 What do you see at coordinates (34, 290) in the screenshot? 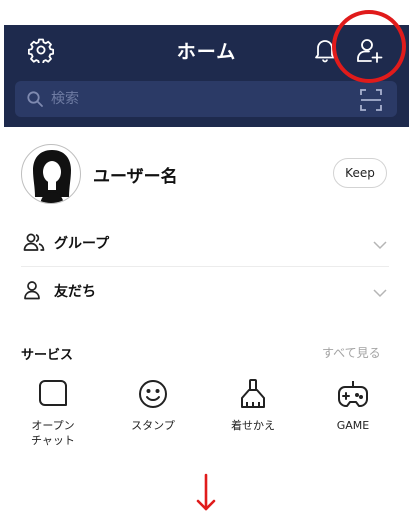
I see `friend-icon` at bounding box center [34, 290].